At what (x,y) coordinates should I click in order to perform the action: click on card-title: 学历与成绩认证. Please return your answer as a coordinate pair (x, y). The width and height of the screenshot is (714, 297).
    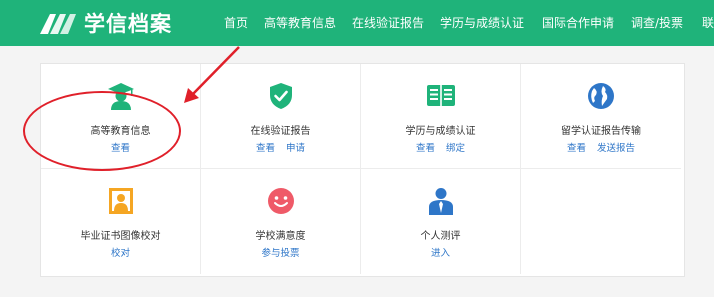
    Looking at the image, I should click on (440, 131).